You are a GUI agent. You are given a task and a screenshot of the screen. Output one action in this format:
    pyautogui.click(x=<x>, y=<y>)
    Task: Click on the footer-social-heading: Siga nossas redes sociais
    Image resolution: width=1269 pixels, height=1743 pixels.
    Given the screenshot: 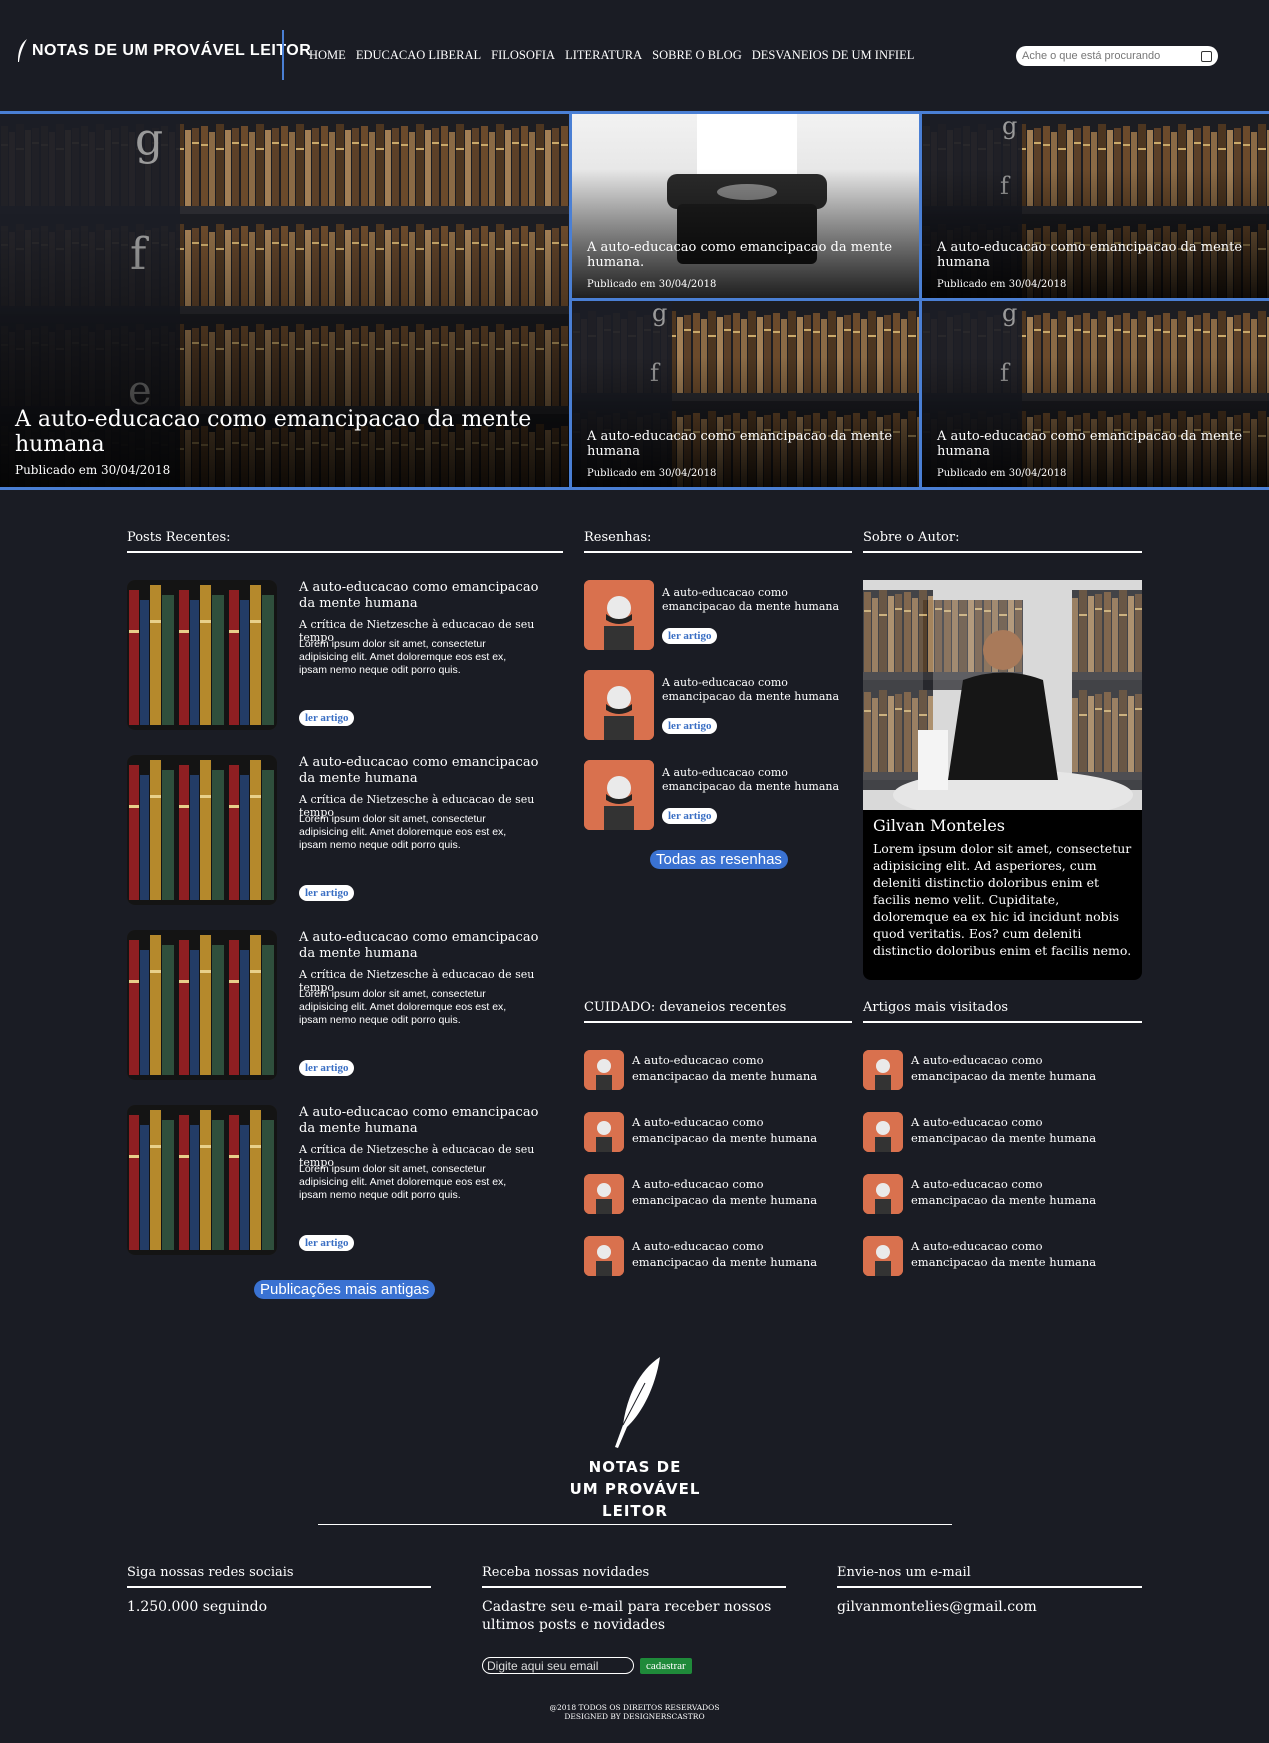 What is the action you would take?
    pyautogui.click(x=279, y=1576)
    